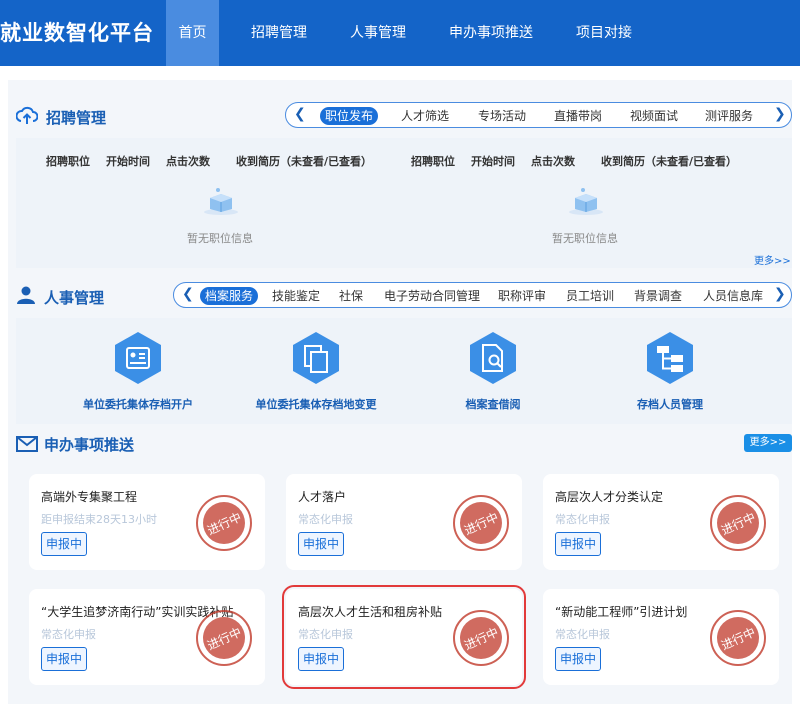 The width and height of the screenshot is (800, 704). Describe the element at coordinates (89, 497) in the screenshot. I see `card-title: 高端外专集聚工程` at that location.